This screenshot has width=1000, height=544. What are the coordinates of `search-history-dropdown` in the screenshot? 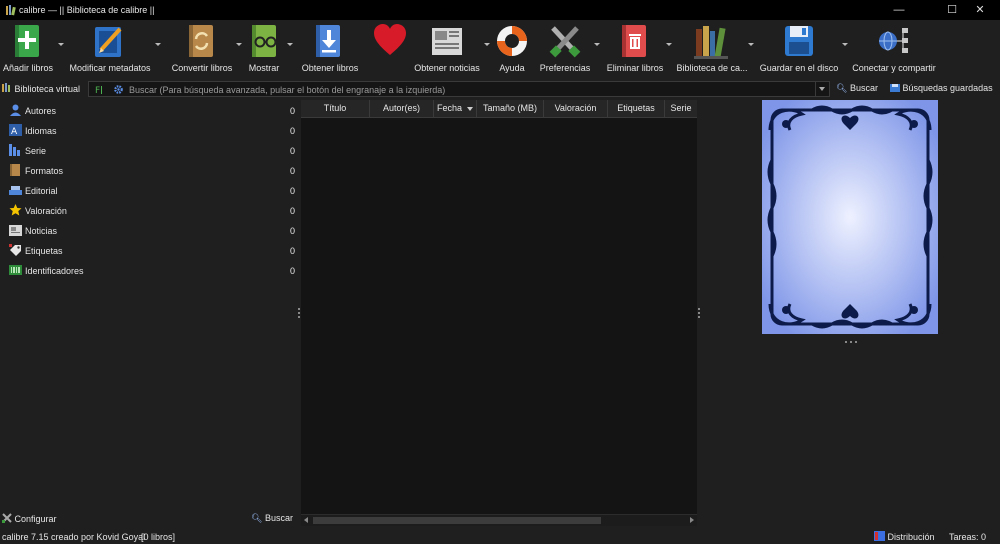 It's located at (822, 89).